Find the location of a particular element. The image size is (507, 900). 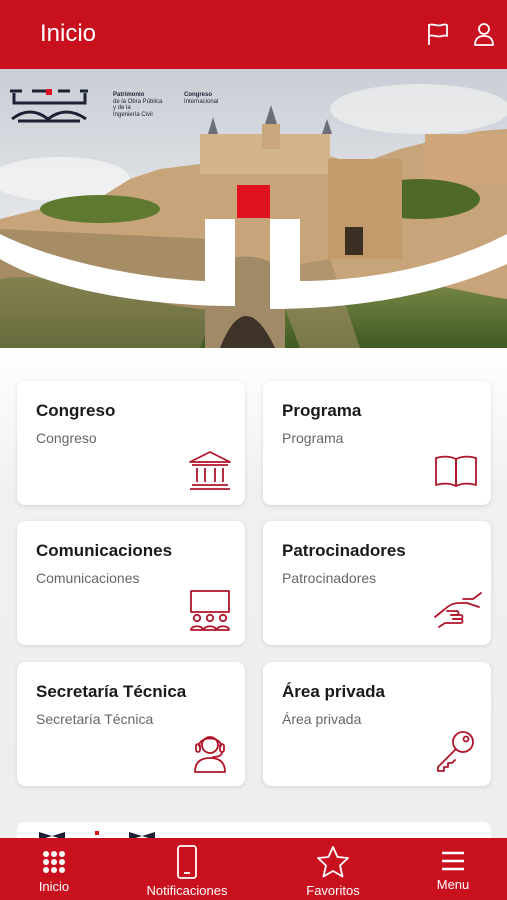

card-congreso: Congreso Congreso is located at coordinates (131, 443).